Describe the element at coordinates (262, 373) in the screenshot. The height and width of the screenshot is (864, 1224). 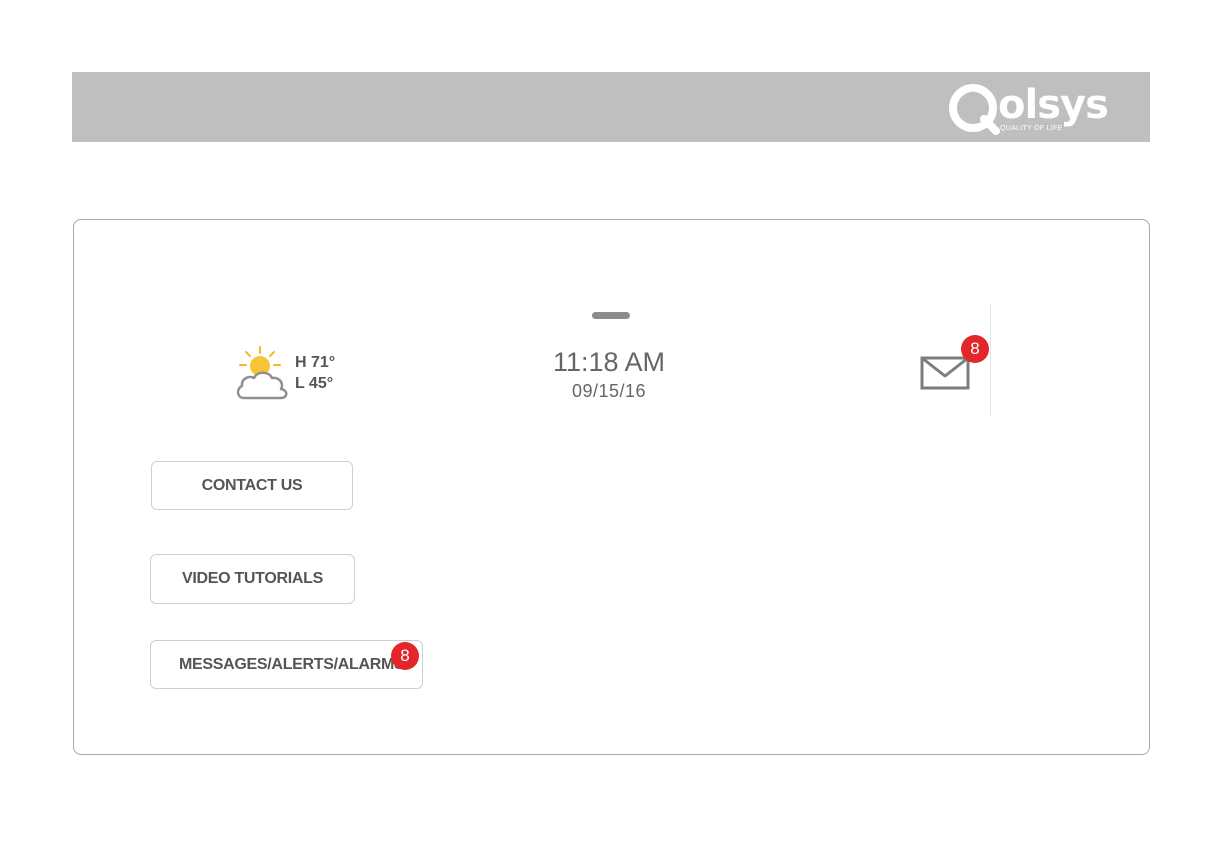
I see `partly-cloudy-icon` at that location.